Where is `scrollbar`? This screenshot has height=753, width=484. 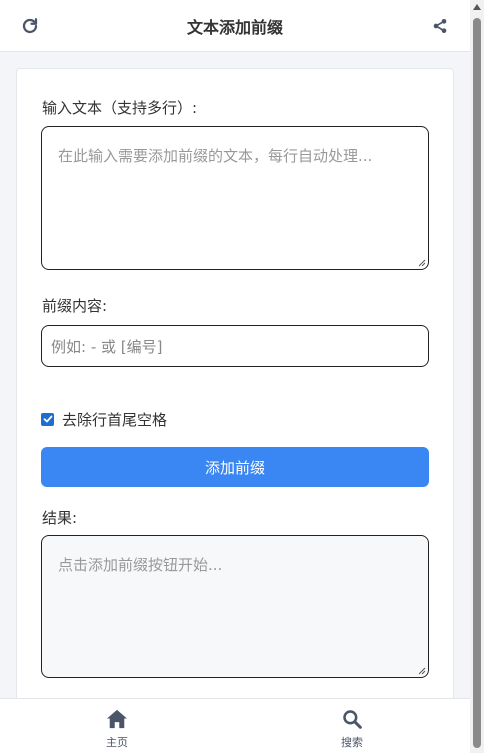
scrollbar is located at coordinates (477, 376).